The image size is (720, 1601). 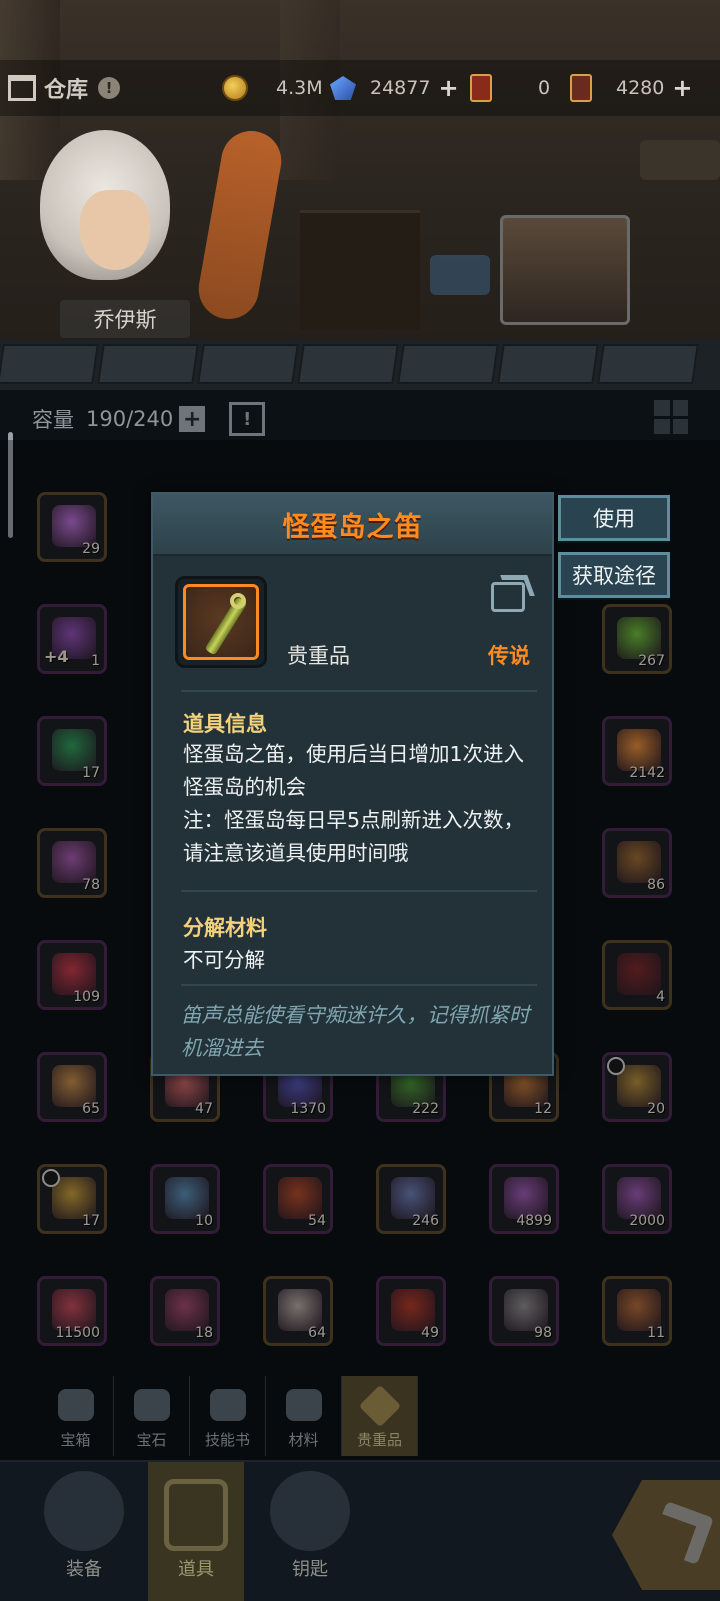 I want to click on category-tabs: 宝箱 宝石 技能书 材料 贵重品, so click(x=228, y=1417).